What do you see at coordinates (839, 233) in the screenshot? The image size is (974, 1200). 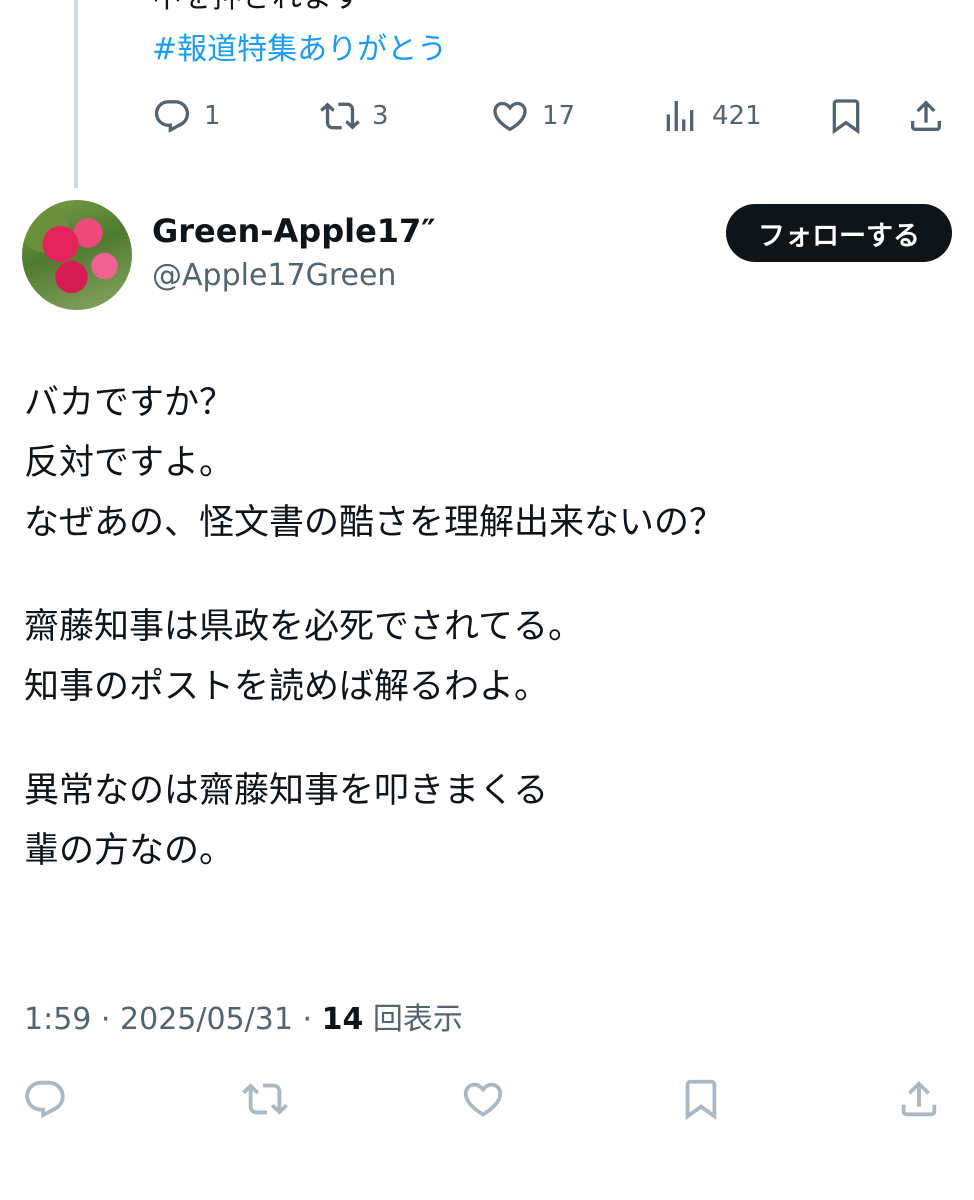 I see `follow-button: フォローする` at bounding box center [839, 233].